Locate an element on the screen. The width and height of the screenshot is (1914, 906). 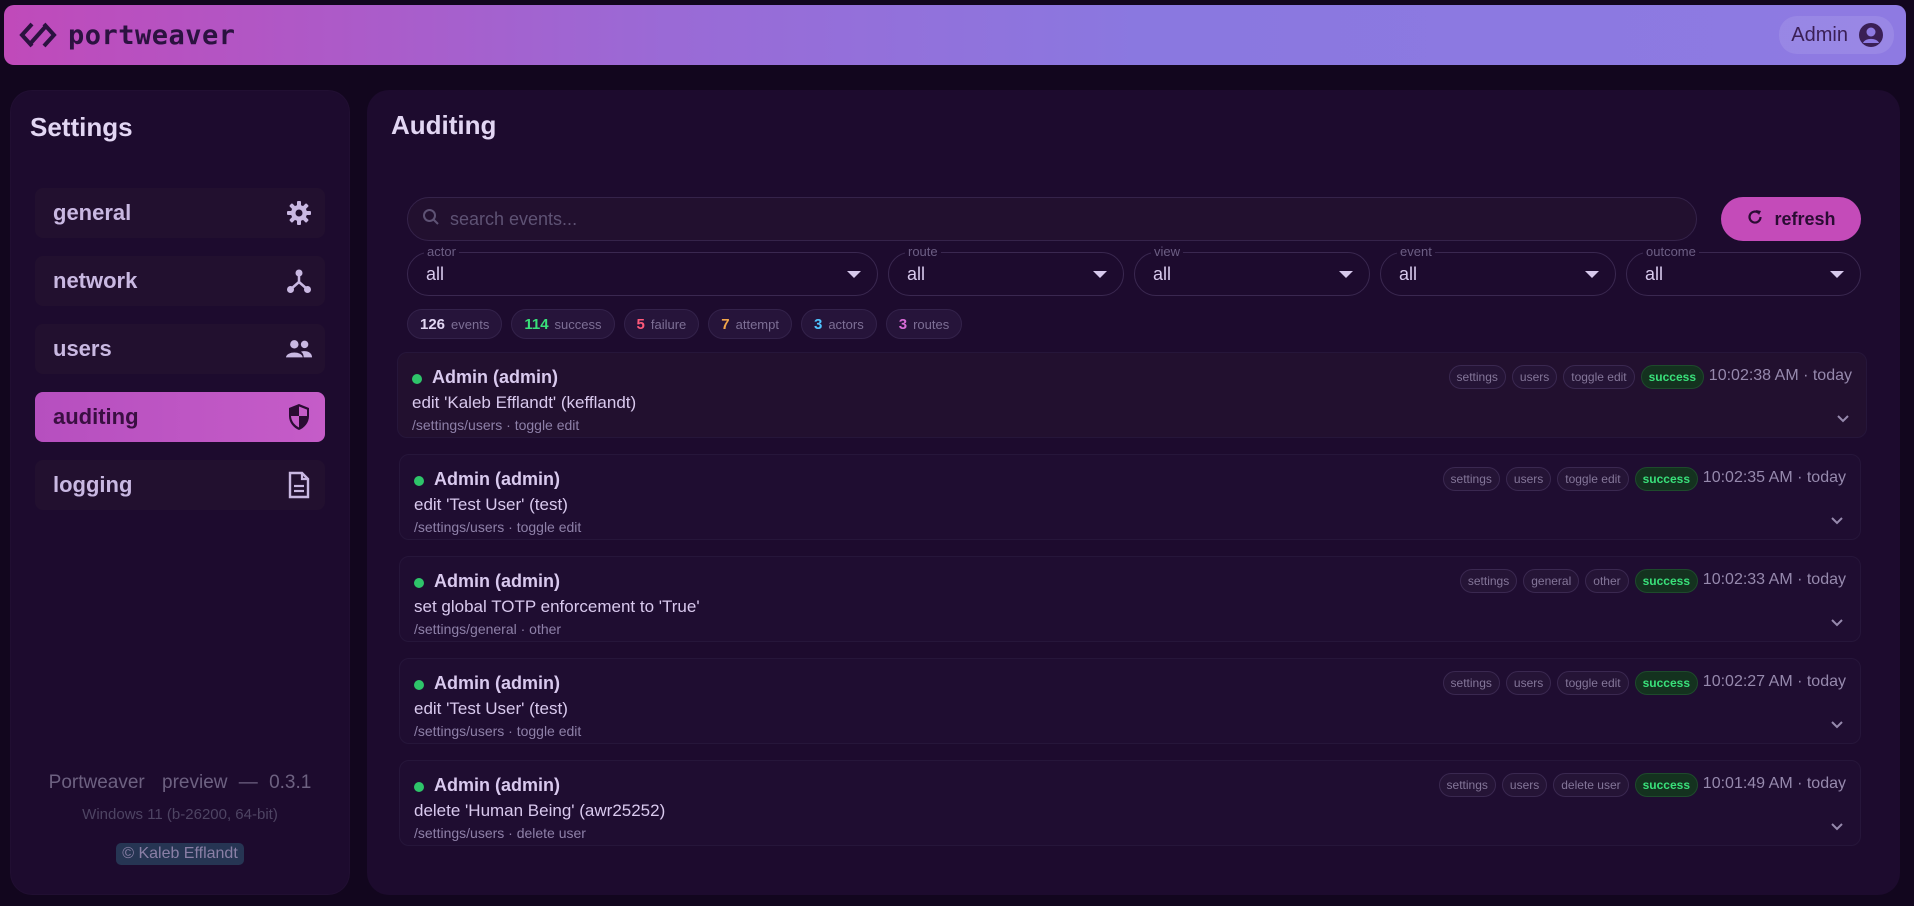
version-number: 0.3.1 is located at coordinates (290, 782).